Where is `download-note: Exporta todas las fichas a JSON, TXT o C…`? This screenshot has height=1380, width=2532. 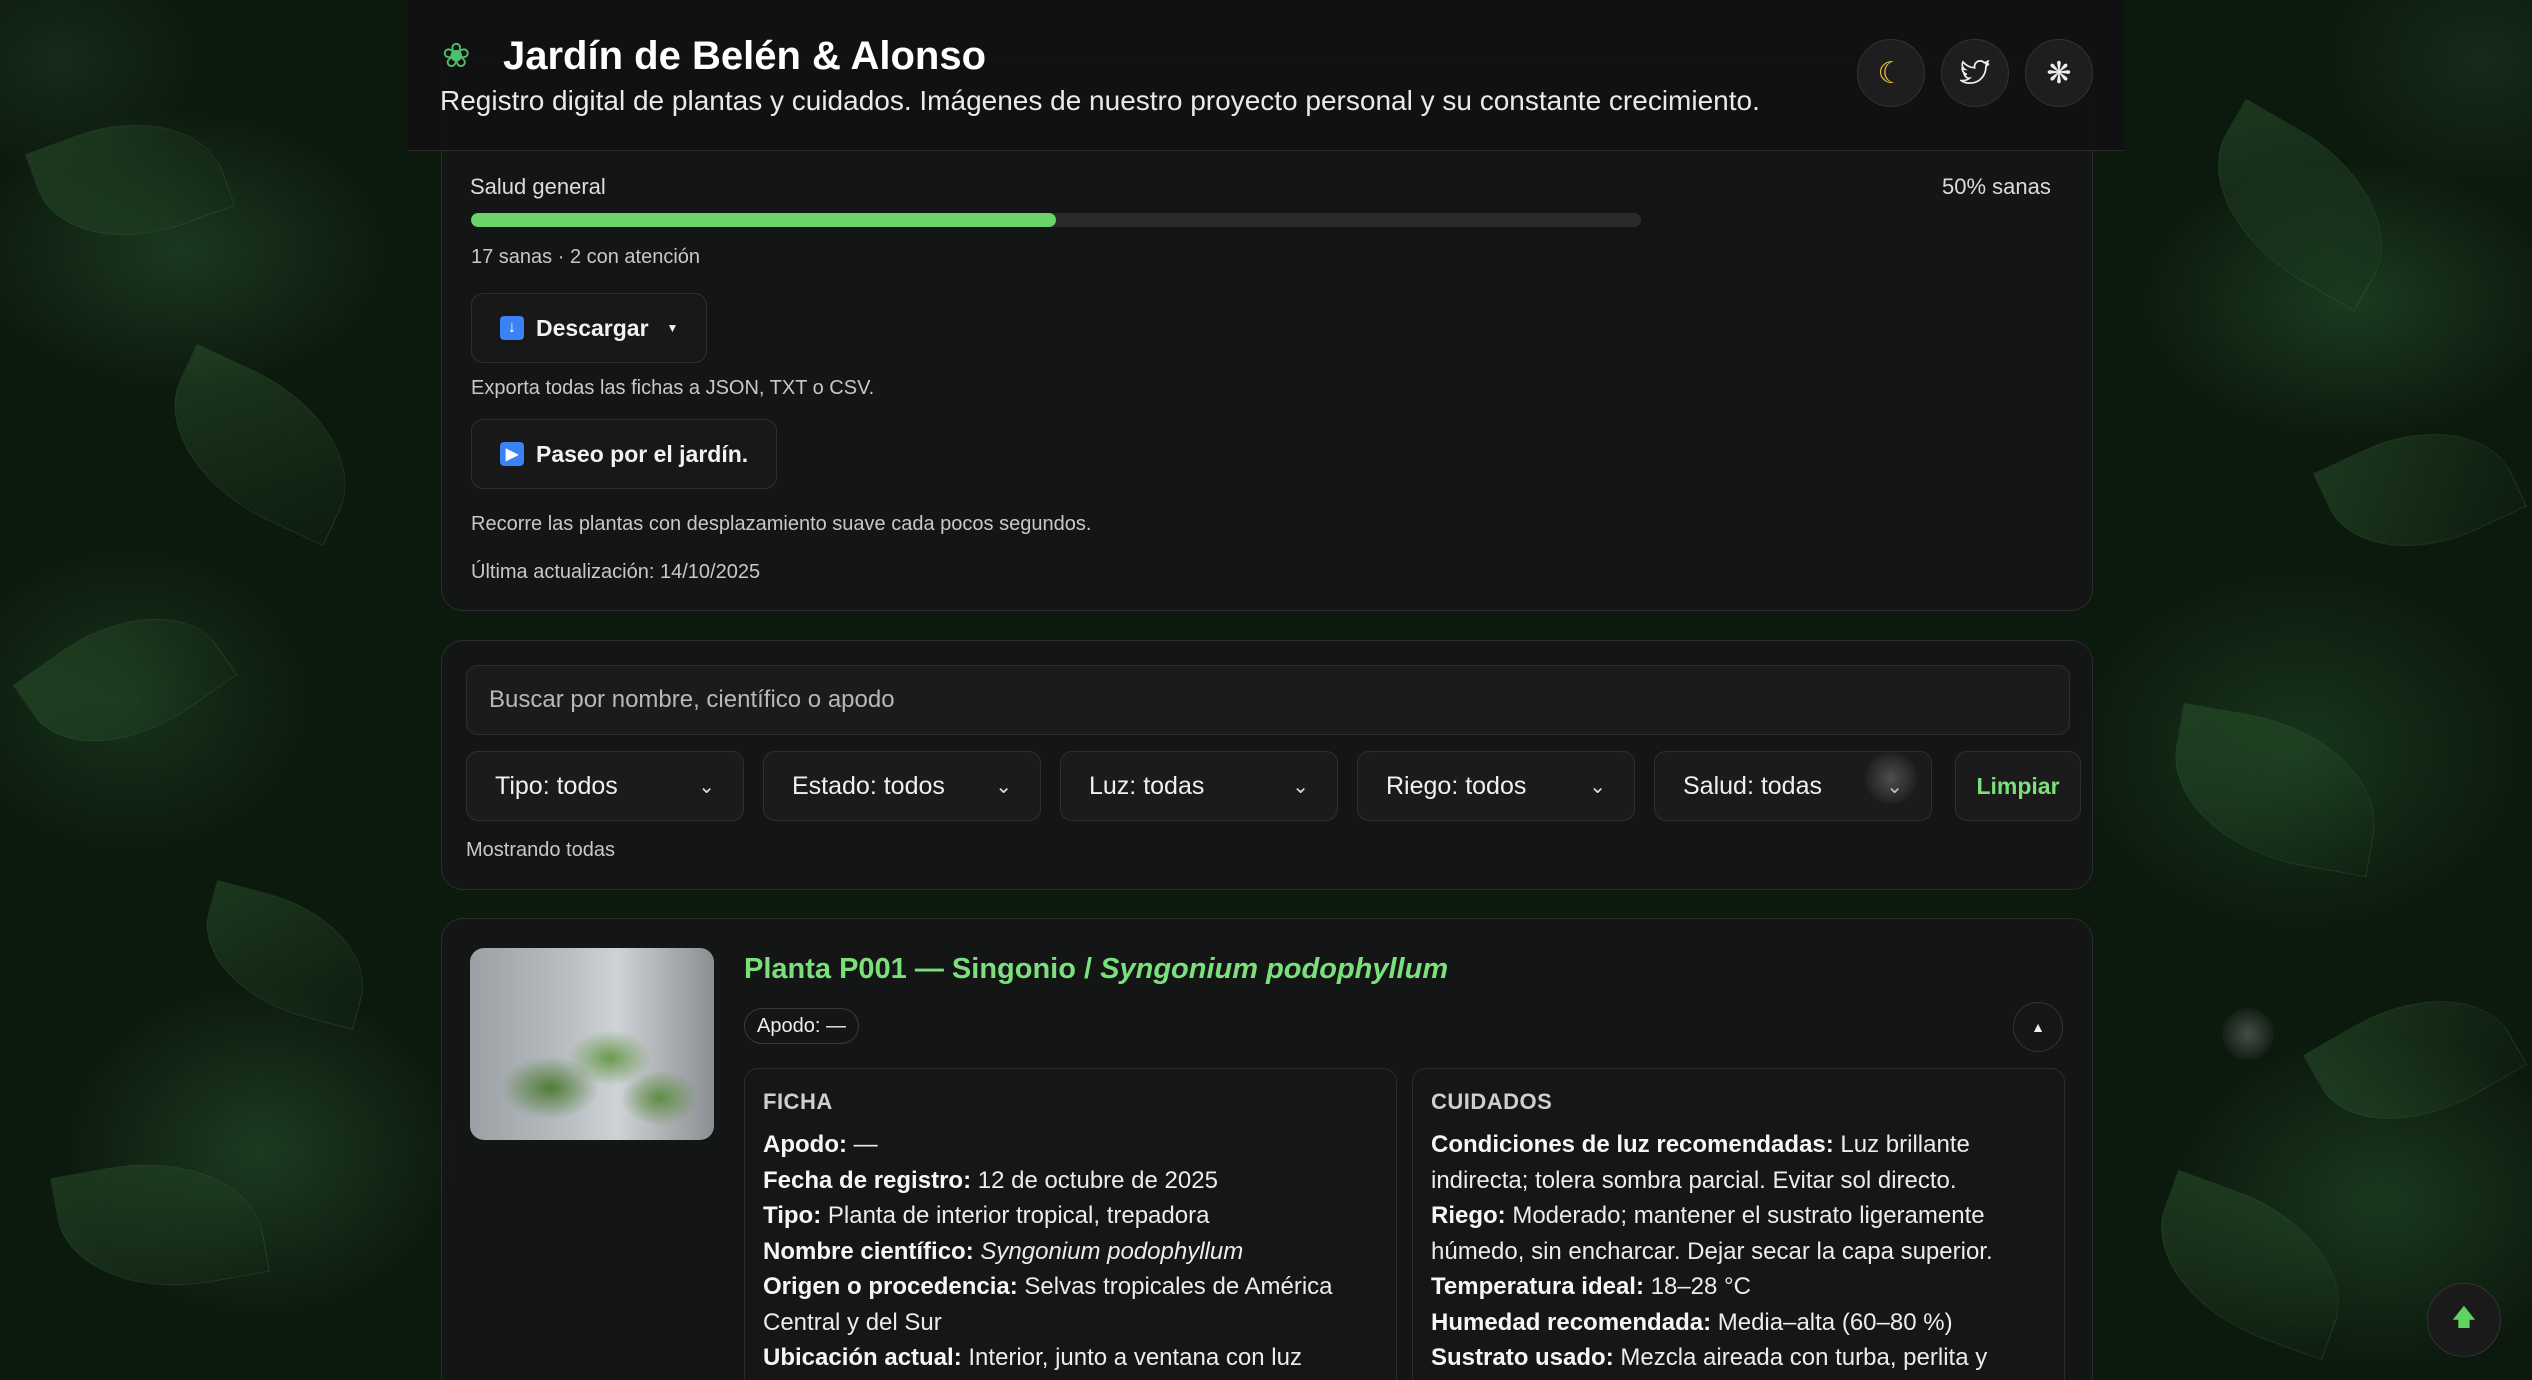 download-note: Exporta todas las fichas a JSON, TXT o C… is located at coordinates (673, 388).